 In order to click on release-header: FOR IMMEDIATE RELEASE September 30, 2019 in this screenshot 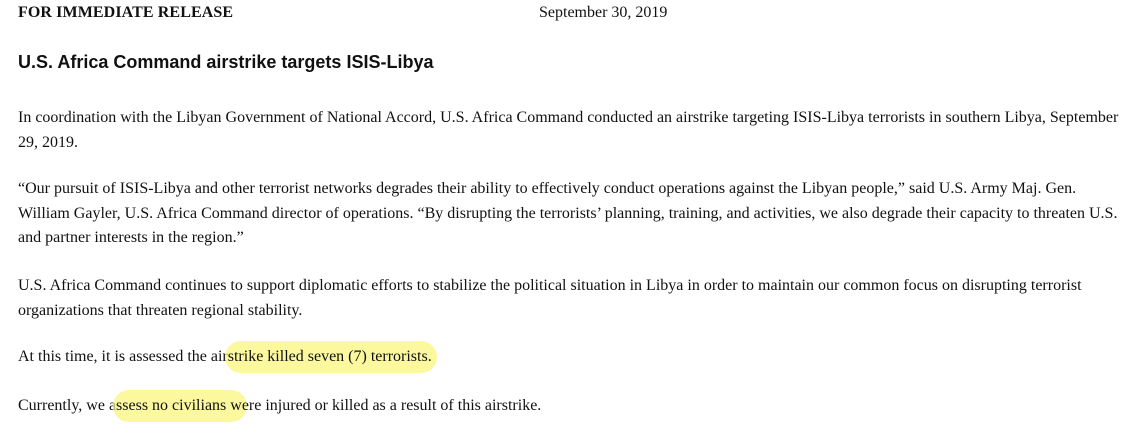, I will do `click(573, 15)`.